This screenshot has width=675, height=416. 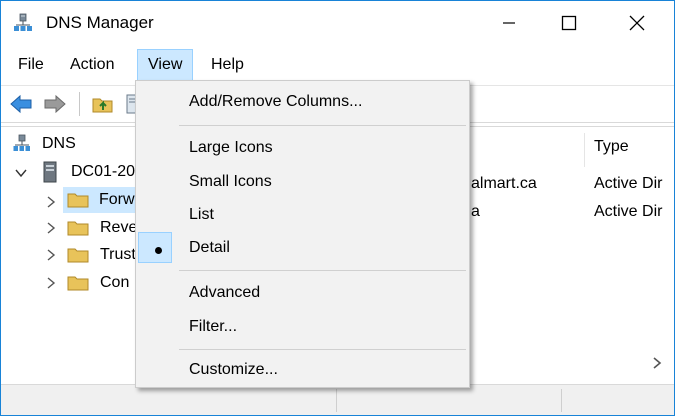 I want to click on tree-label-dns: DNS, so click(x=59, y=143).